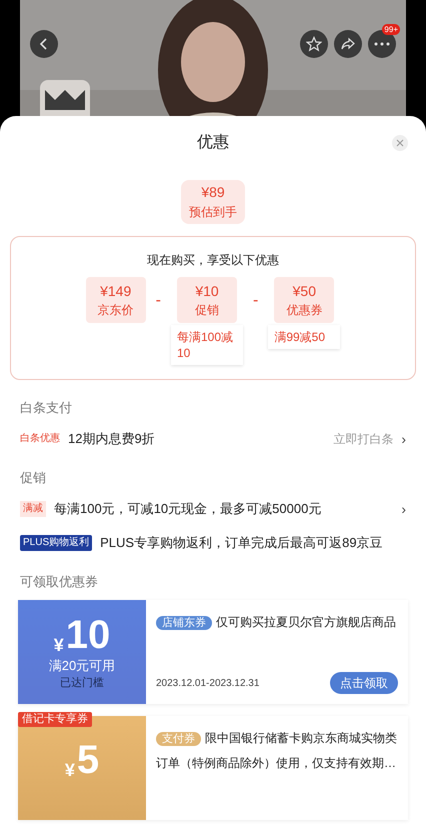  What do you see at coordinates (82, 666) in the screenshot?
I see `coupon-condition: 满20元可用` at bounding box center [82, 666].